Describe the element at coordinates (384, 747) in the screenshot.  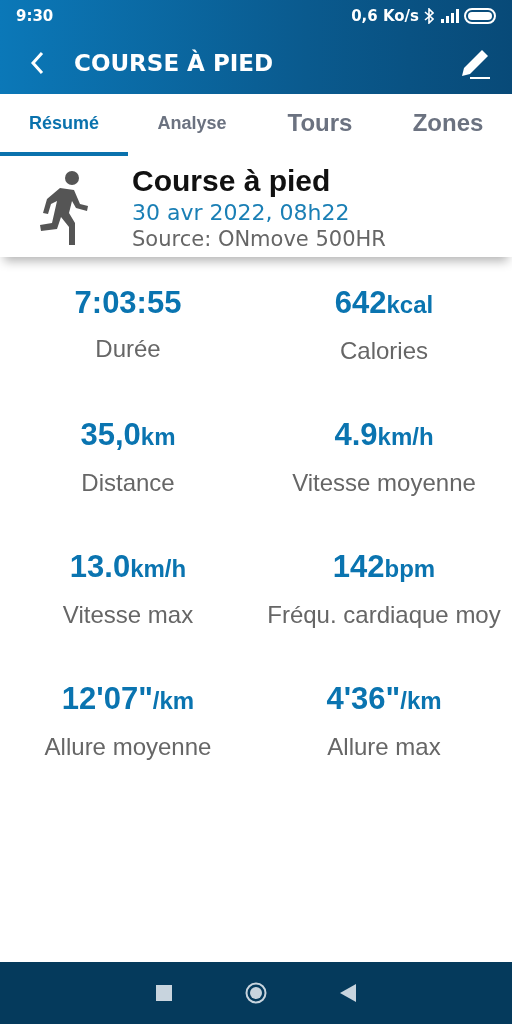
I see `stat-label: Allure max` at that location.